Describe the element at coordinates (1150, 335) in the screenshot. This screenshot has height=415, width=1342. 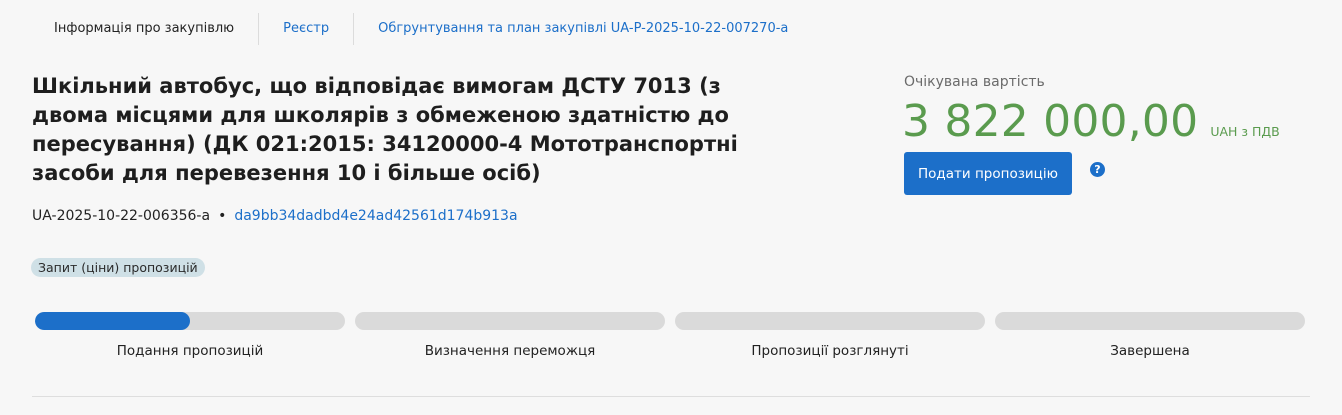
I see `progress-step-completed: Завершена` at that location.